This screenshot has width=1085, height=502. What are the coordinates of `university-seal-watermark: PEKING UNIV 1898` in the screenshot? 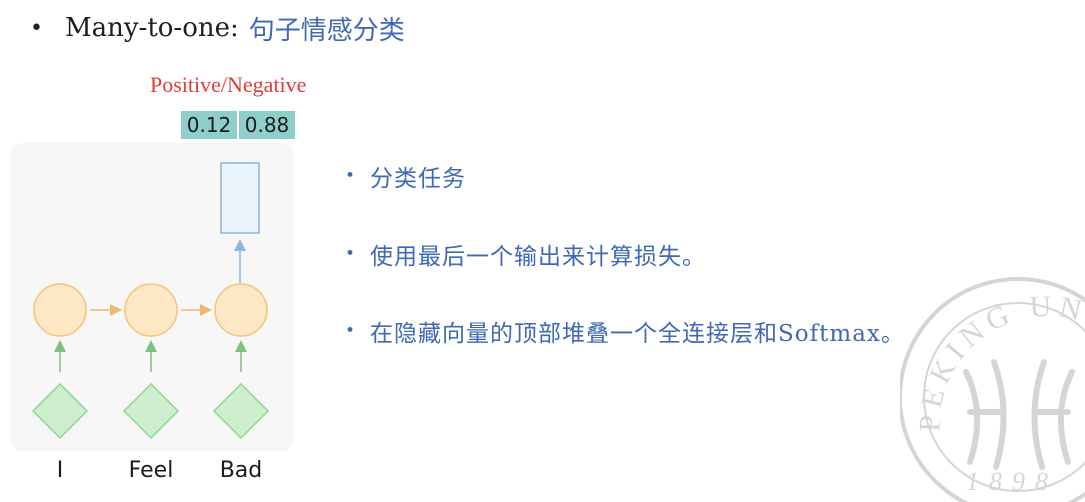 It's located at (992, 382).